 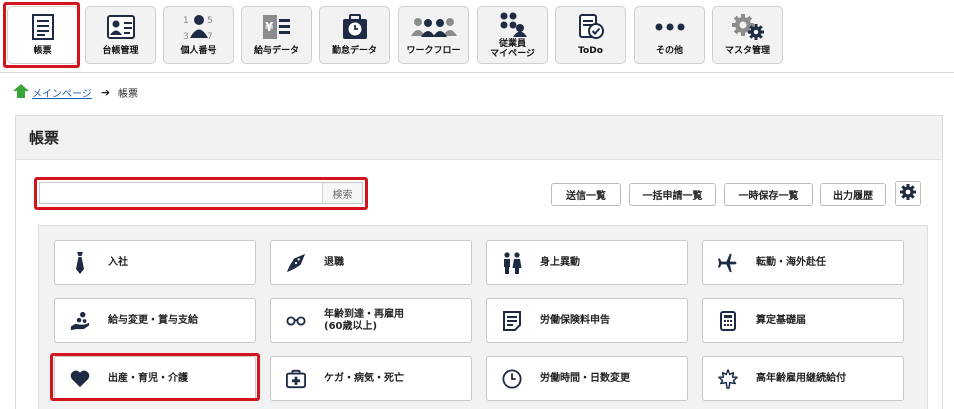 I want to click on nav-personal-number-button: 1537 個人番号, so click(x=198, y=35).